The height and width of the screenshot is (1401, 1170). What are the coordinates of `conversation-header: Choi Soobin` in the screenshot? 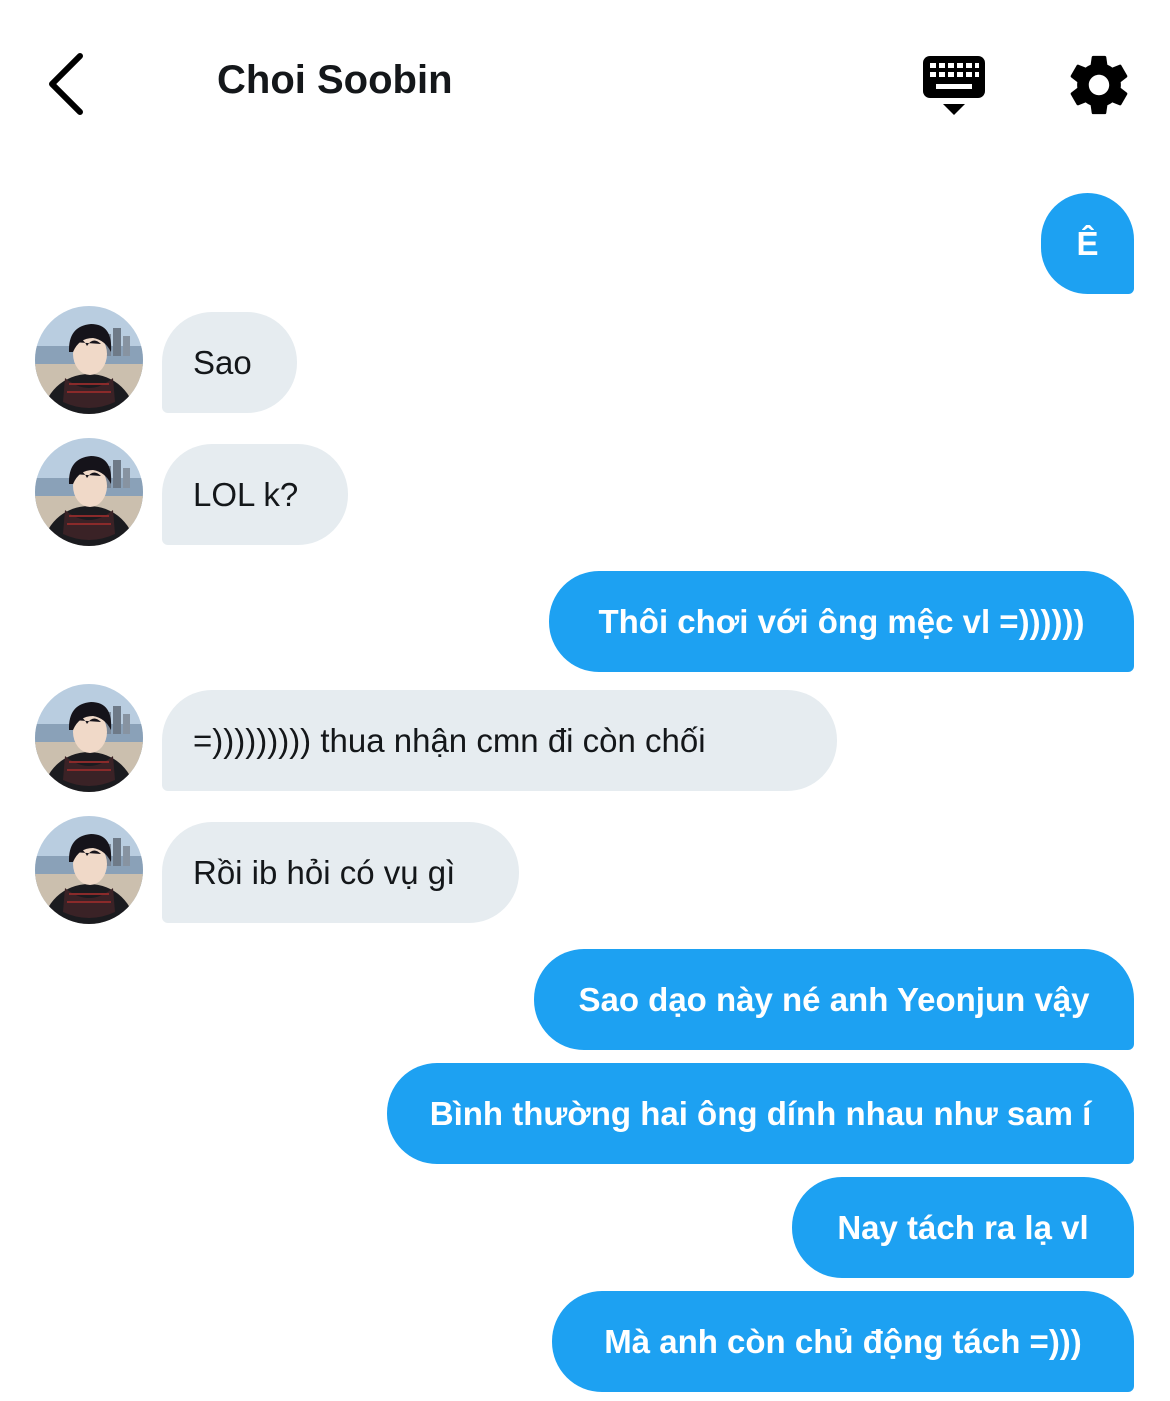 It's located at (585, 85).